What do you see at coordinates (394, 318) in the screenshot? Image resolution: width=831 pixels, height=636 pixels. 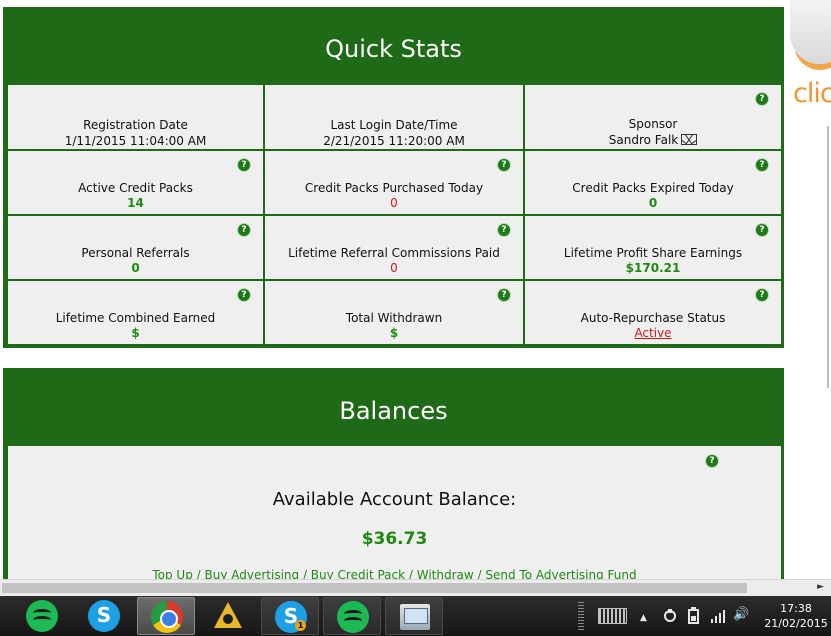 I see `stat-label: Total Withdrawn` at bounding box center [394, 318].